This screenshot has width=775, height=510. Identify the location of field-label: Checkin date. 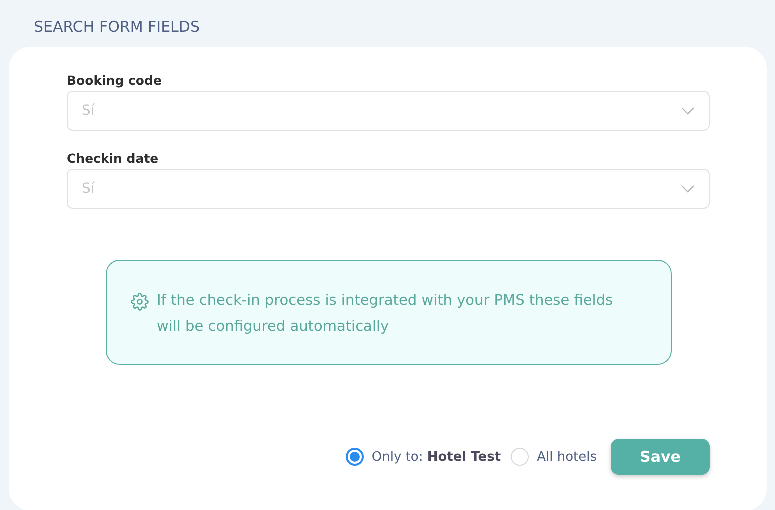
(113, 158).